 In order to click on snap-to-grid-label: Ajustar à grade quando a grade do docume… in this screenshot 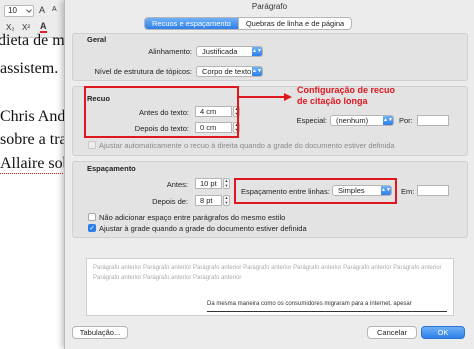, I will do `click(203, 228)`.